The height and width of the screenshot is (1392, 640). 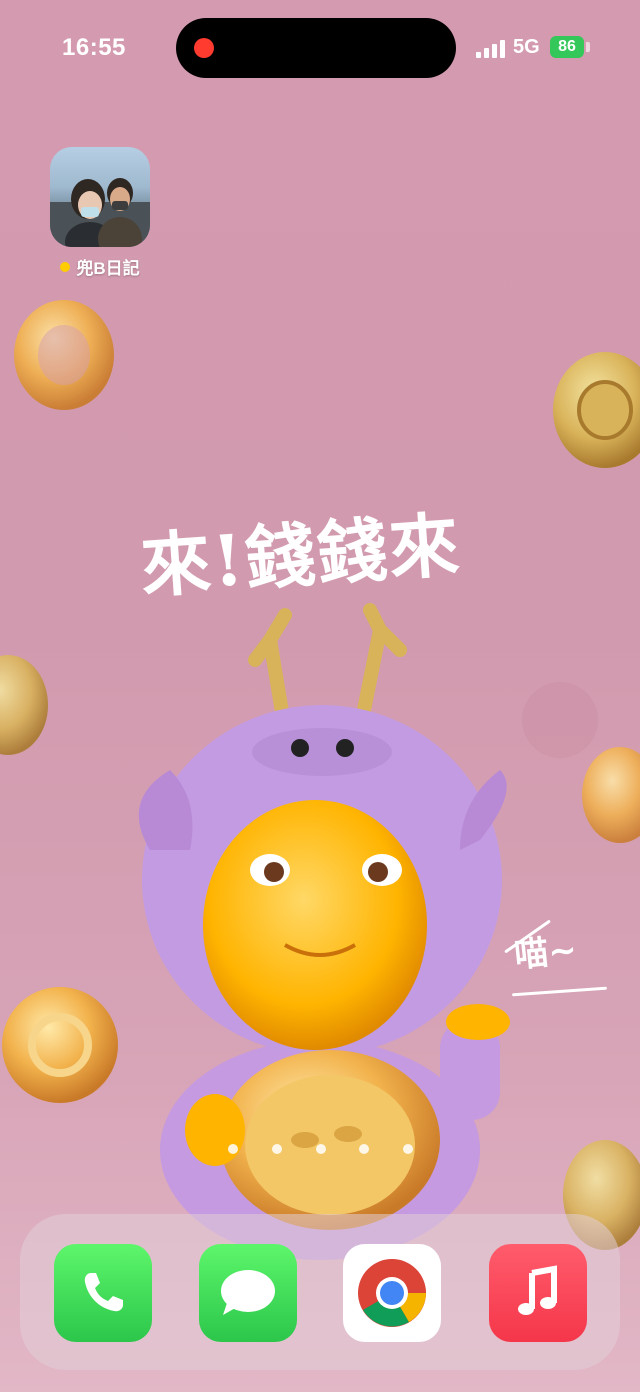 I want to click on dock-app-phone, so click(x=103, y=1293).